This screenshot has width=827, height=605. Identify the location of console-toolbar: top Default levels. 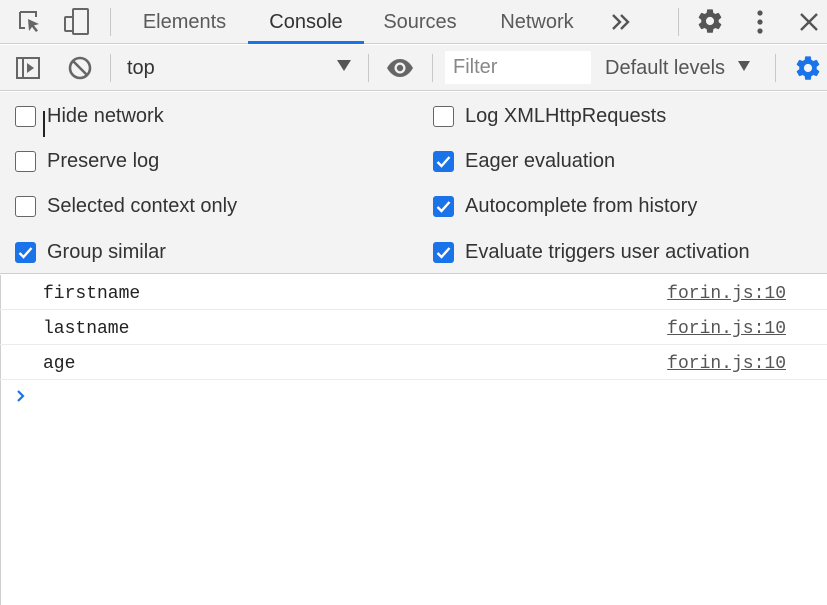
(413, 68).